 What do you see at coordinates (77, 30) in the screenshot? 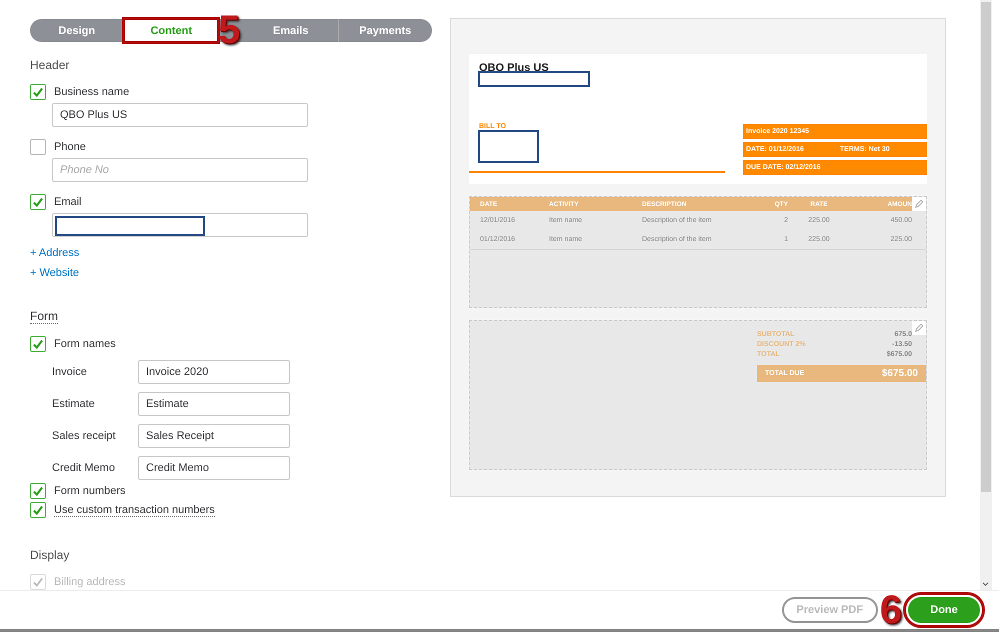
I see `tab: Design` at bounding box center [77, 30].